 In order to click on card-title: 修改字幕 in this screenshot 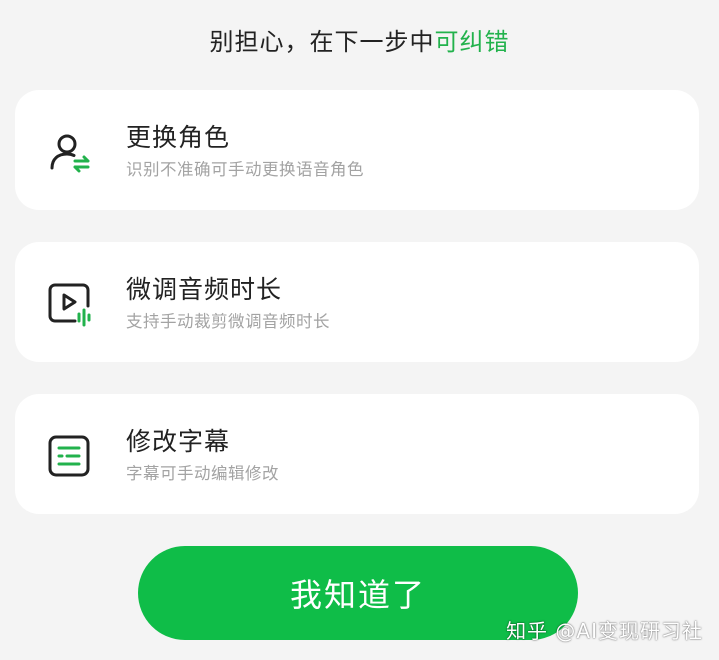, I will do `click(178, 441)`.